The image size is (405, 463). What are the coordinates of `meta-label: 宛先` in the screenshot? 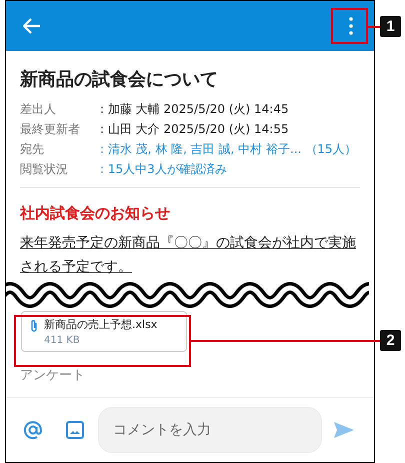 It's located at (32, 149).